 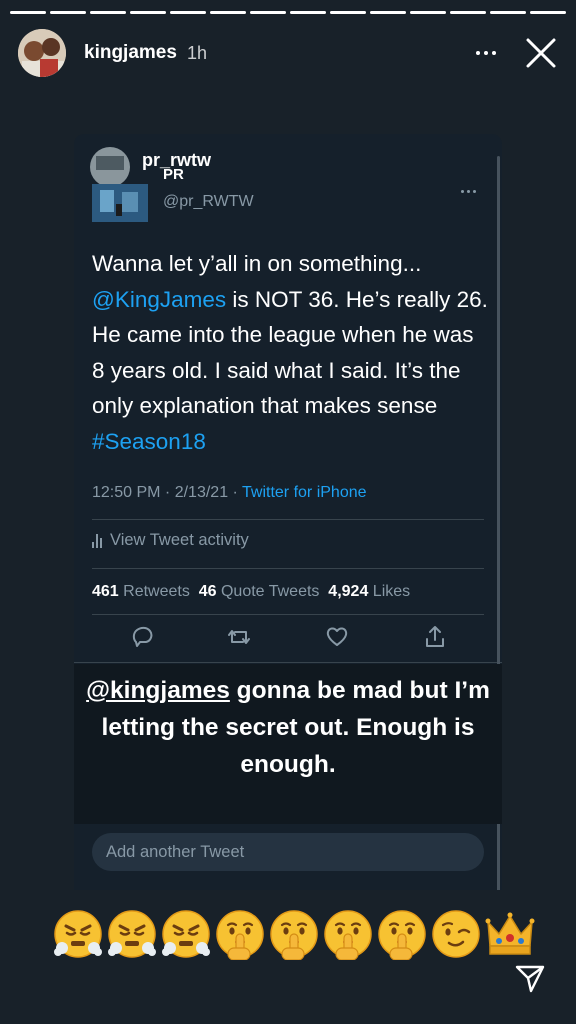 I want to click on caption-mention: @kingjames, so click(x=158, y=690).